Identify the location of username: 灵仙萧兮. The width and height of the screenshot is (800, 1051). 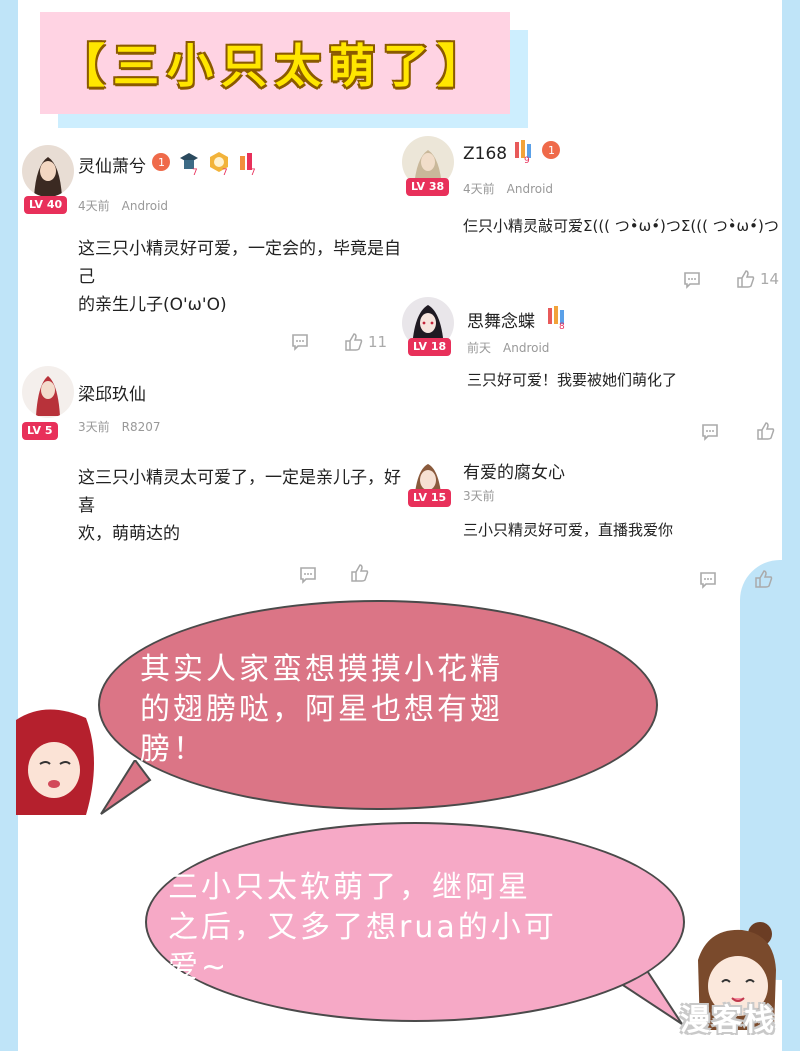
(112, 164).